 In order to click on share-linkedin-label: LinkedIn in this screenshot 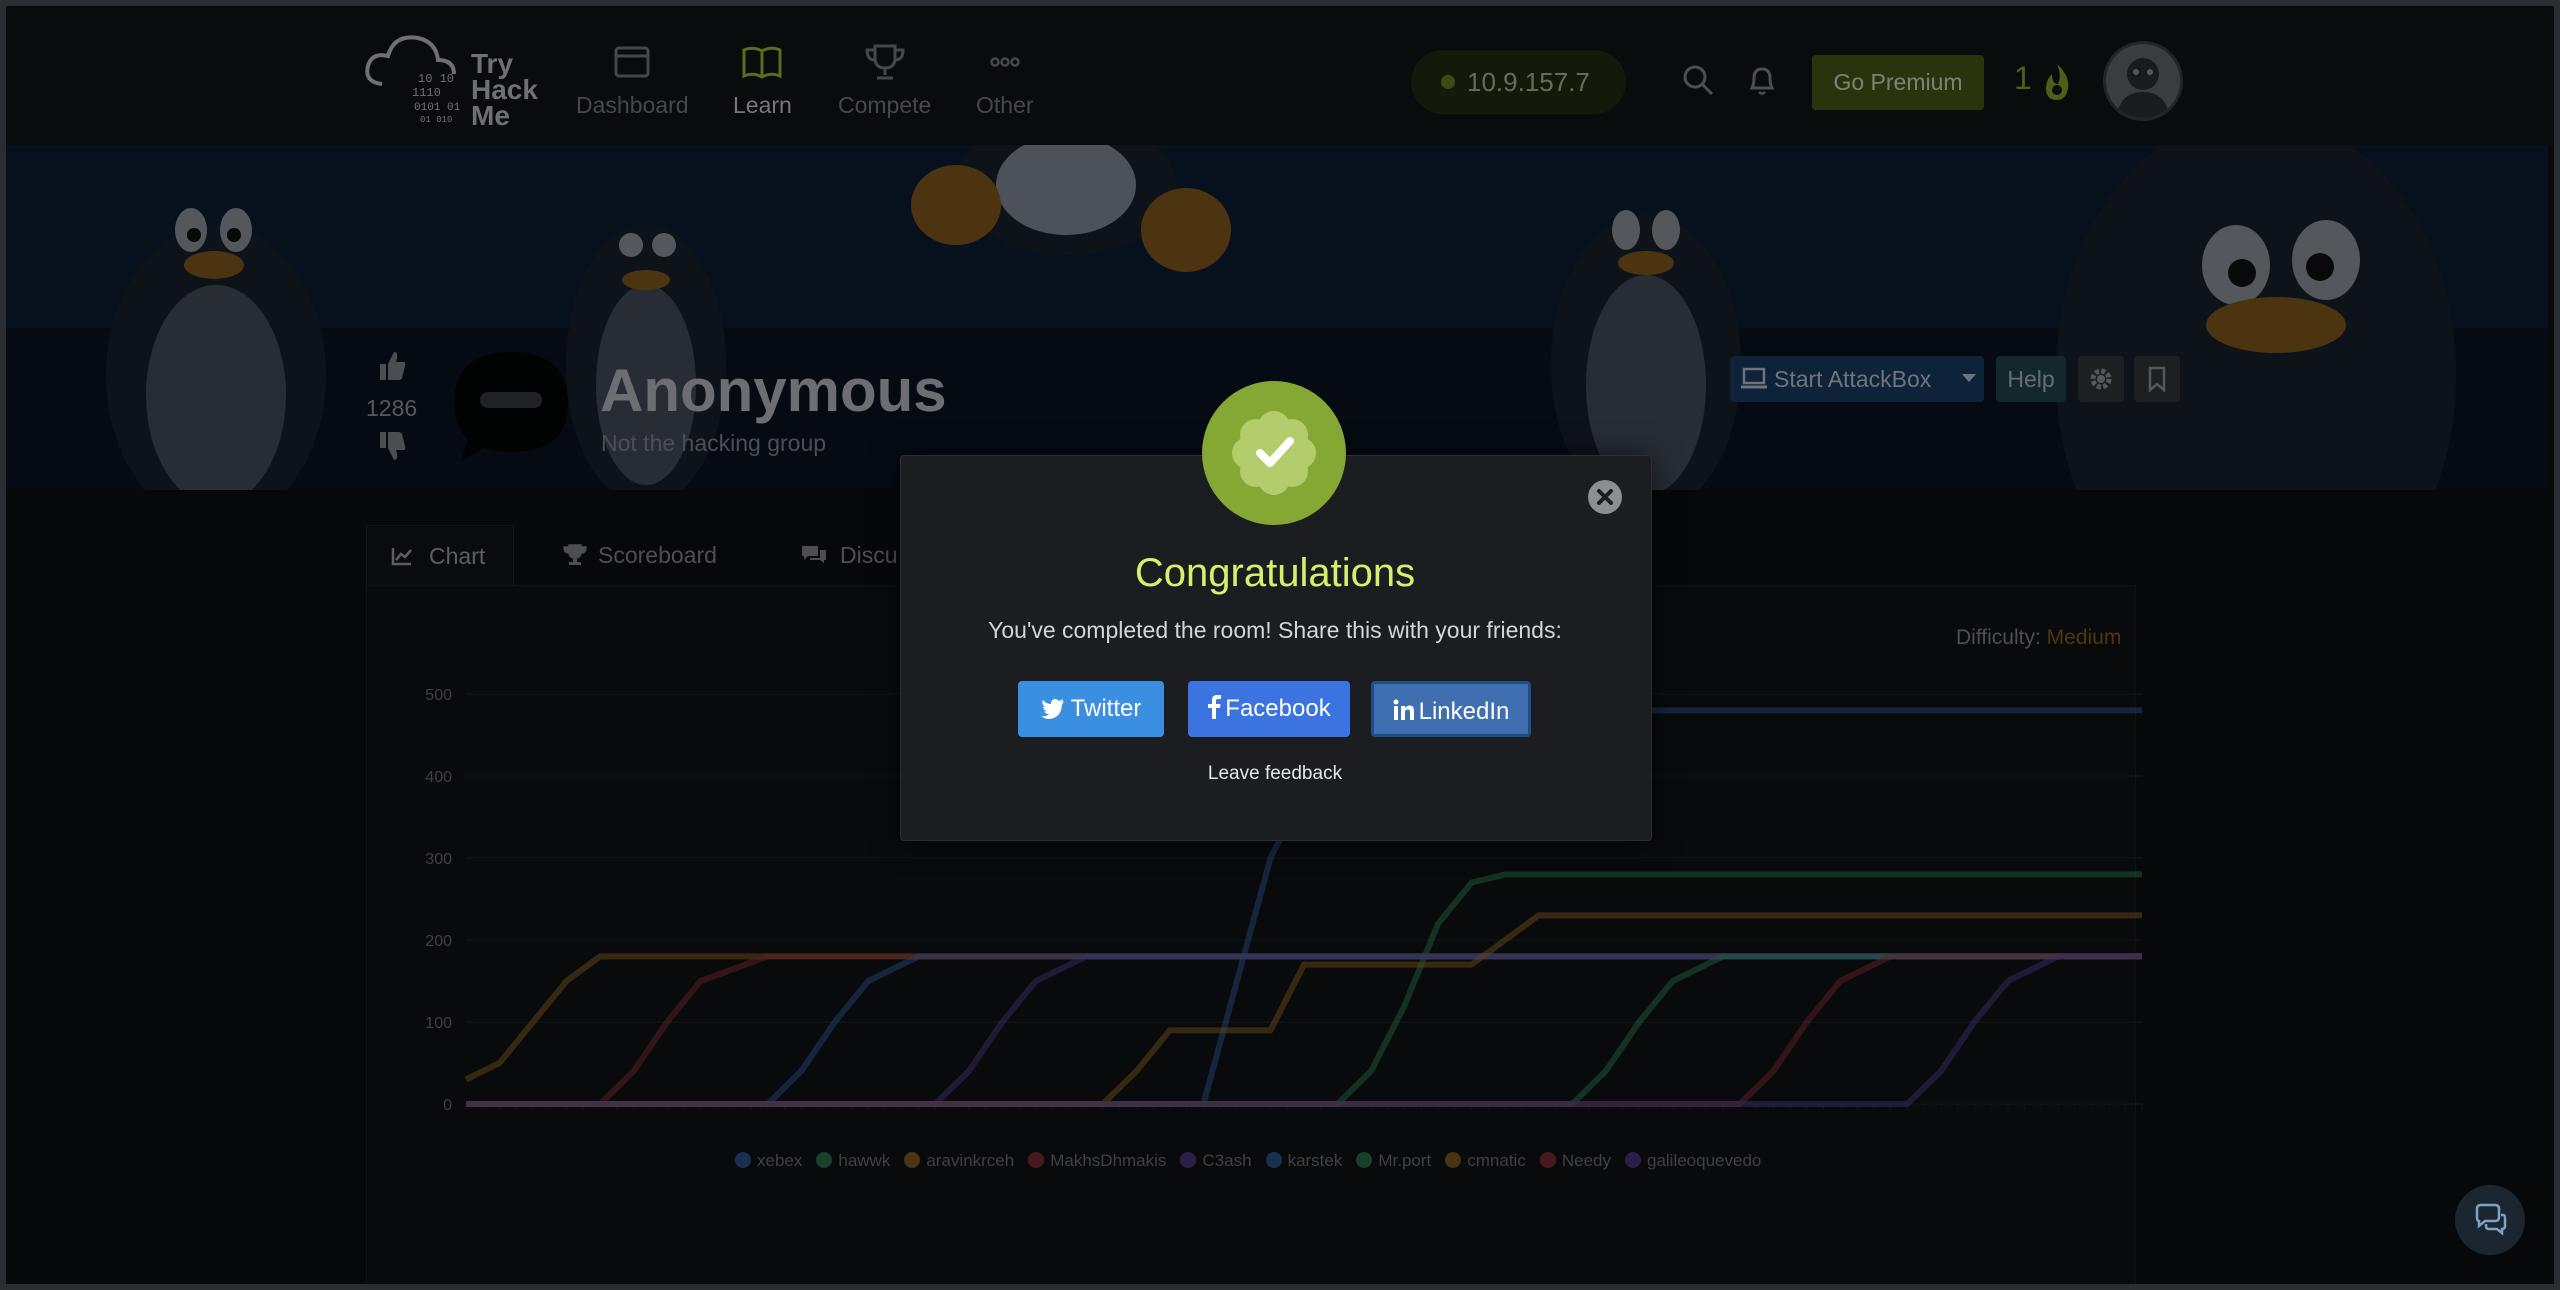, I will do `click(1464, 711)`.